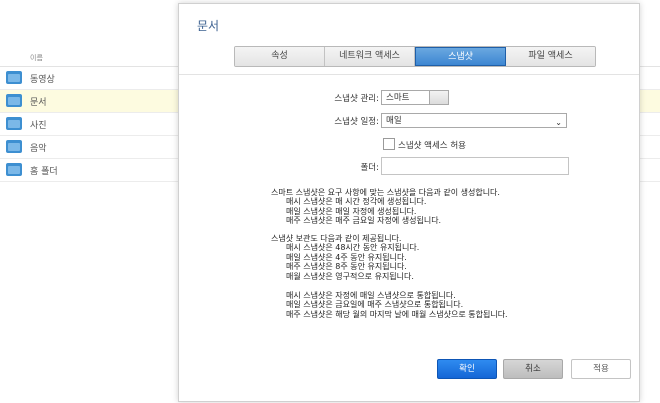  Describe the element at coordinates (14, 77) in the screenshot. I see `video-folder-icon` at that location.